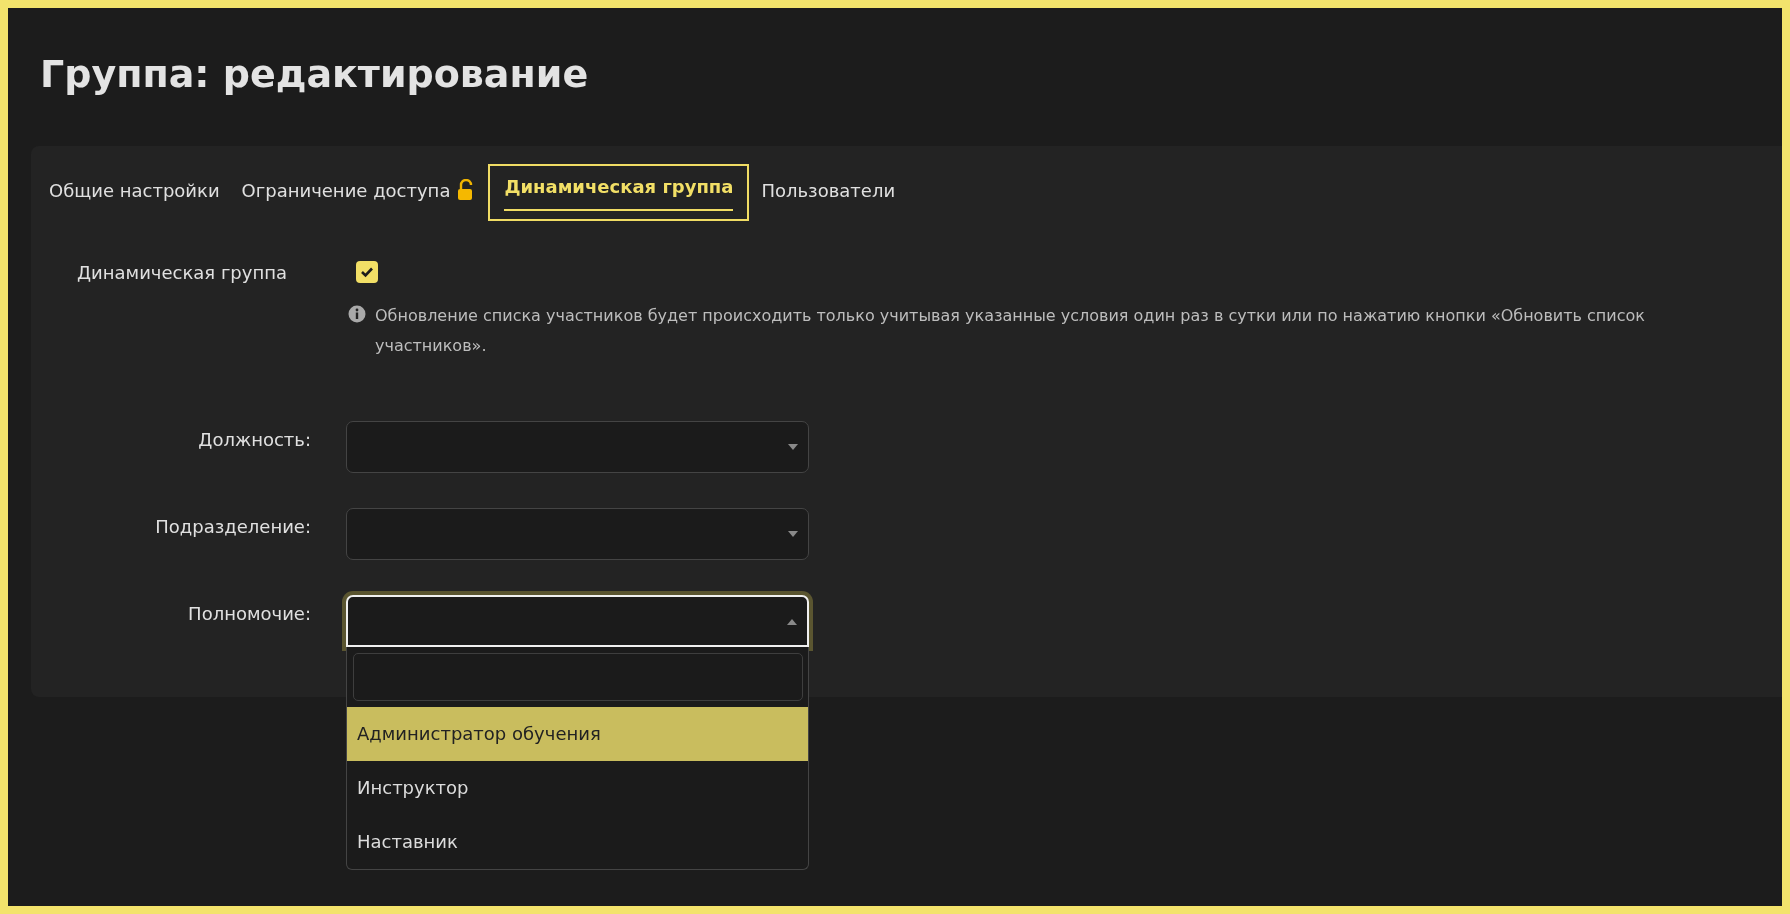 This screenshot has height=914, width=1790. What do you see at coordinates (619, 192) in the screenshot?
I see `tab: Динамическая группа` at bounding box center [619, 192].